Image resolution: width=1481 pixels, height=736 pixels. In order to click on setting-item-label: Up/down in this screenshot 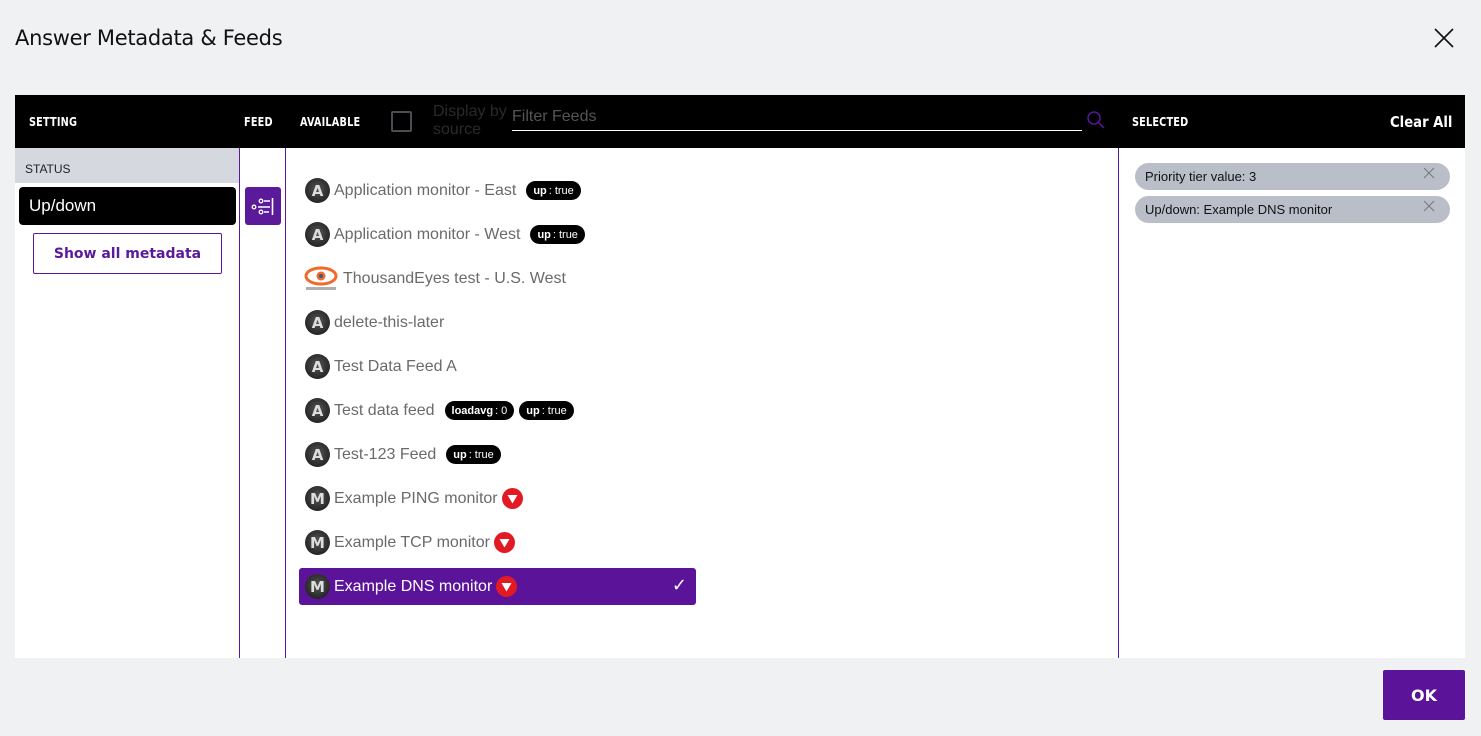, I will do `click(63, 205)`.